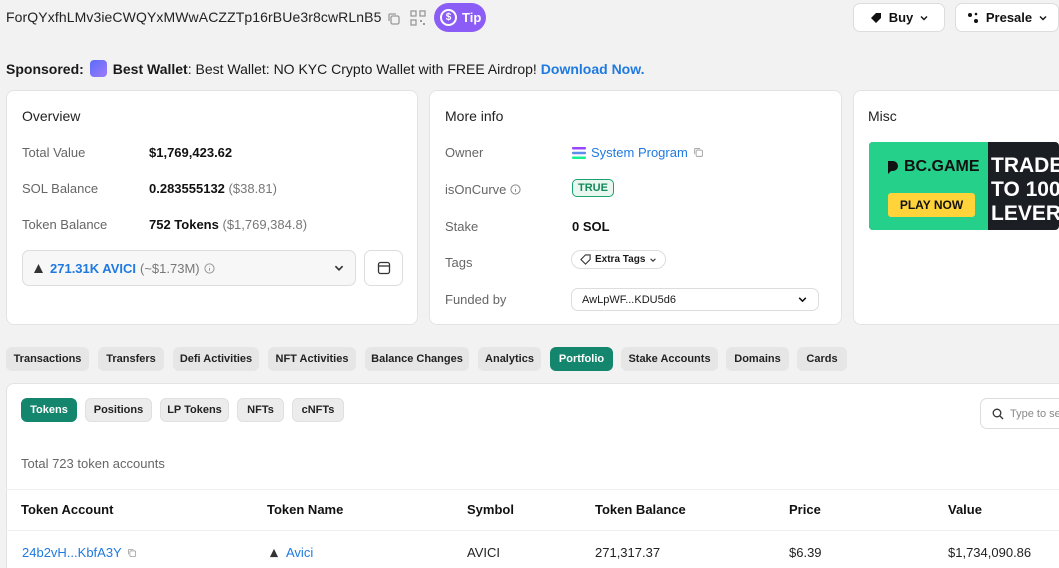  Describe the element at coordinates (931, 205) in the screenshot. I see `play-now-button: PLAY NOW` at that location.